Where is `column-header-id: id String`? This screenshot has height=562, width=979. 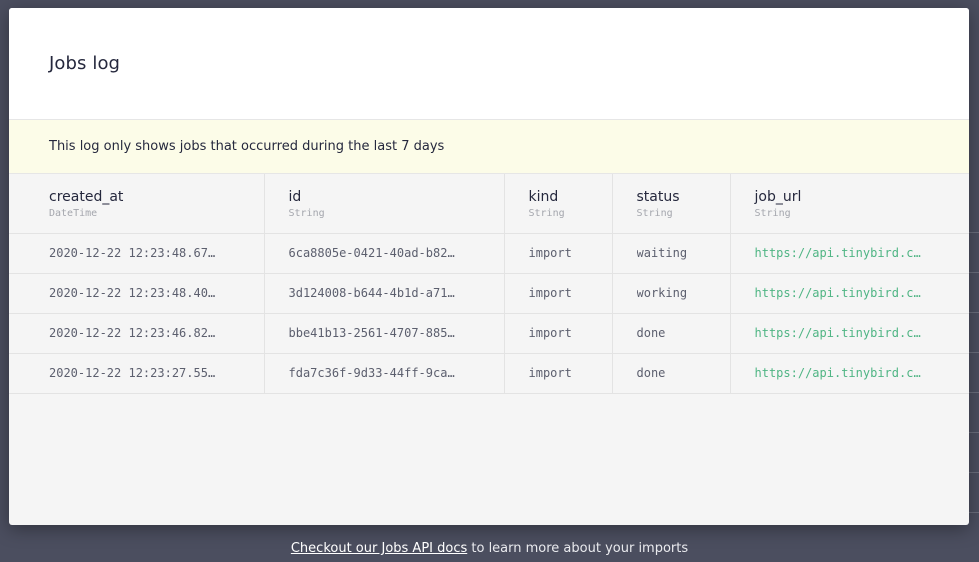 column-header-id: id String is located at coordinates (384, 204).